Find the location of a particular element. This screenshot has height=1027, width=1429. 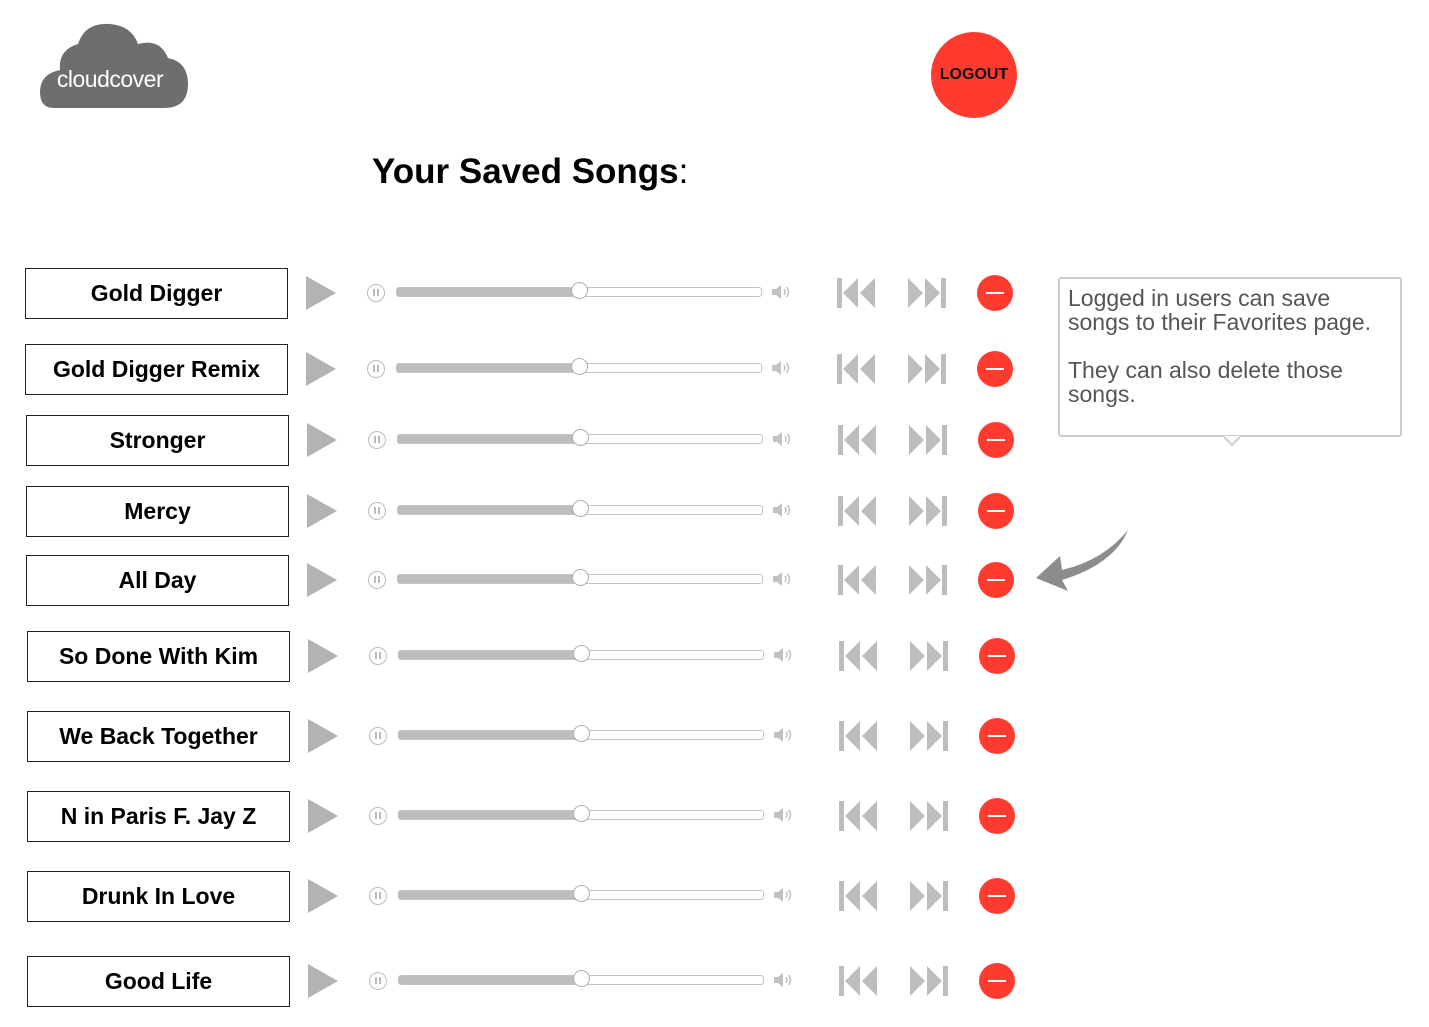

song-title: Good Life is located at coordinates (158, 981).